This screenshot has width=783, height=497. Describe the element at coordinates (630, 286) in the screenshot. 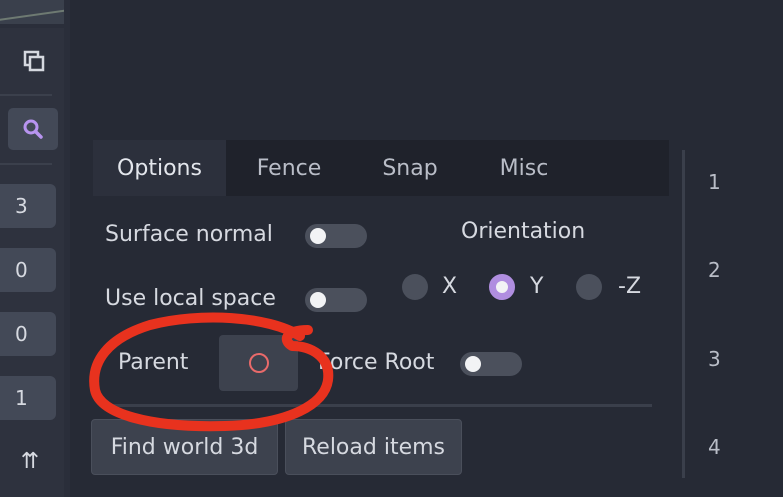

I see `orientation-neg-z-label: -Z` at that location.